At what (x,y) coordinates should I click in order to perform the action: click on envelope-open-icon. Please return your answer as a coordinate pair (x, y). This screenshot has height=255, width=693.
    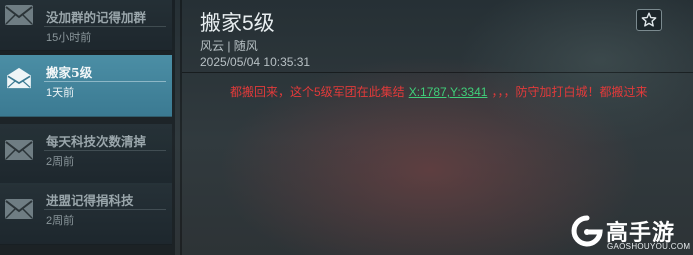
    Looking at the image, I should click on (19, 78).